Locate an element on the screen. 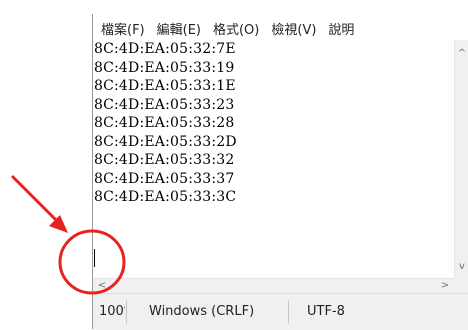  text-line: 8C:4D:EA:05:33:19 is located at coordinates (164, 67).